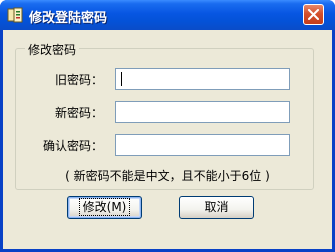 This screenshot has width=335, height=252. I want to click on close-button, so click(313, 14).